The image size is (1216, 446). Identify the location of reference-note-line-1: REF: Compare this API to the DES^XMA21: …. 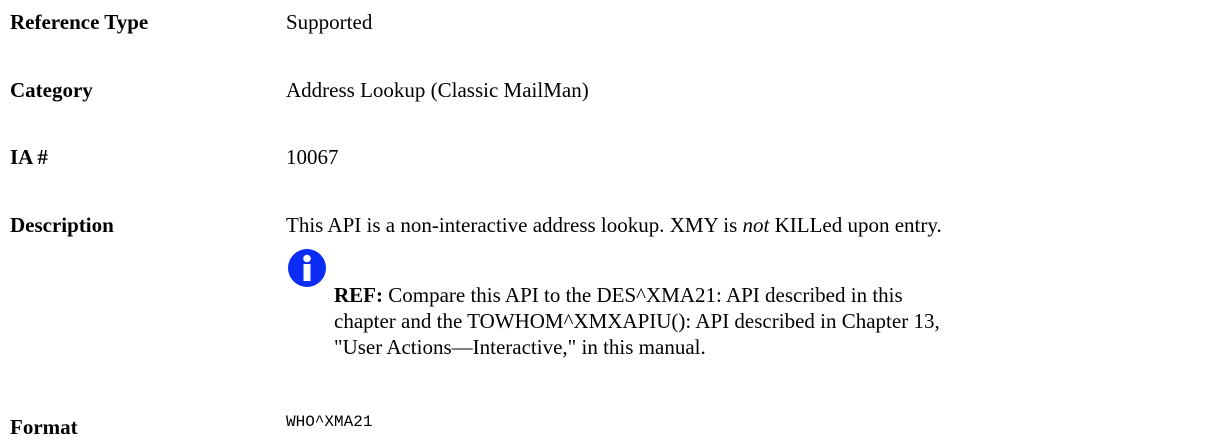
(774, 295).